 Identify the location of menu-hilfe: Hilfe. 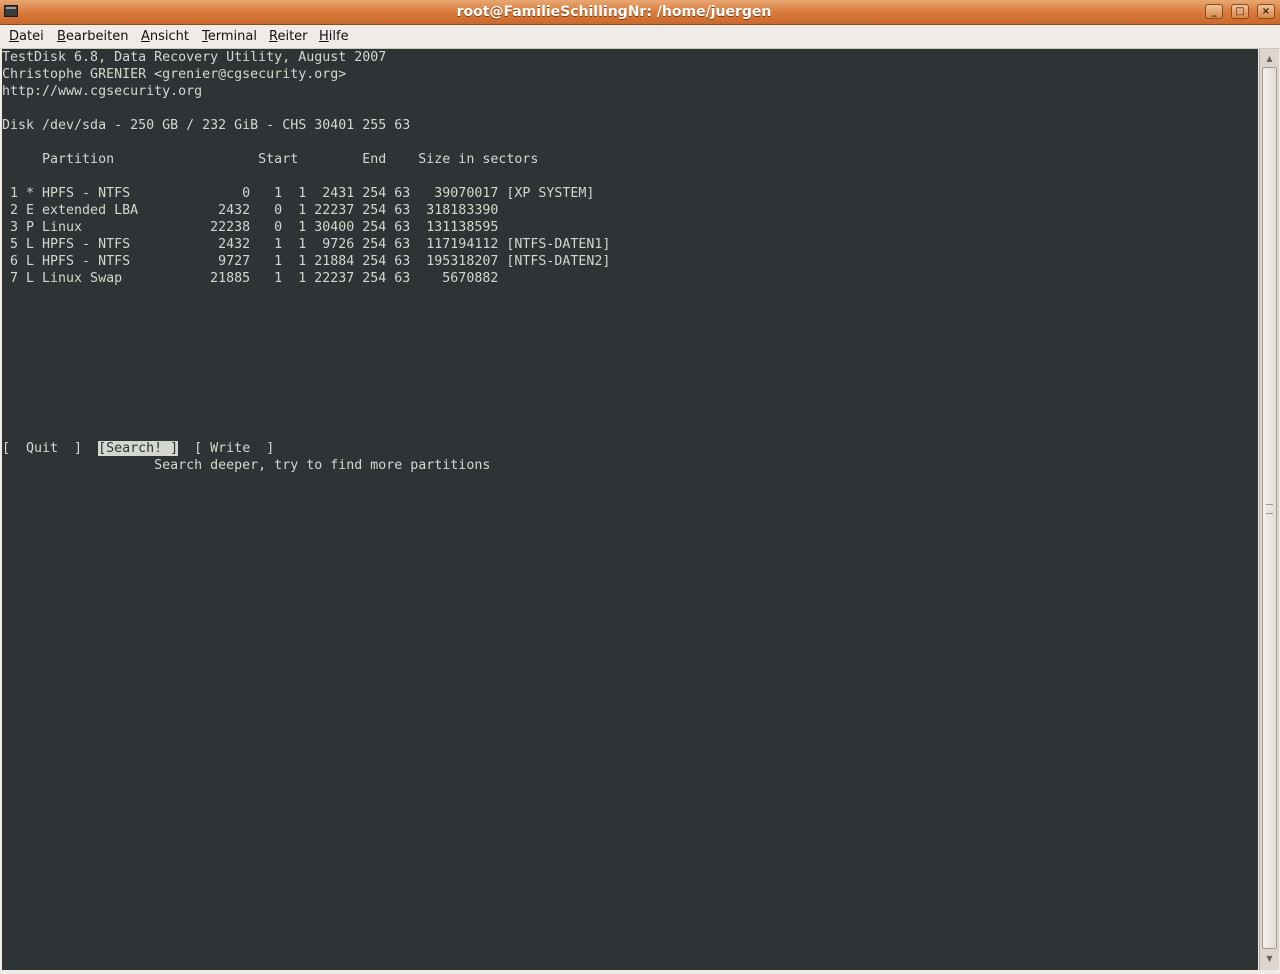
(334, 37).